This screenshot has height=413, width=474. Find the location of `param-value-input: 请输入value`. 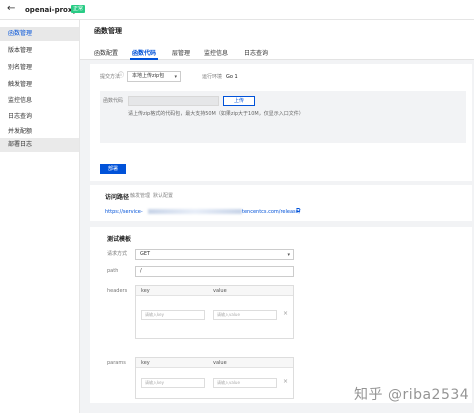

param-value-input: 请输入value is located at coordinates (245, 383).